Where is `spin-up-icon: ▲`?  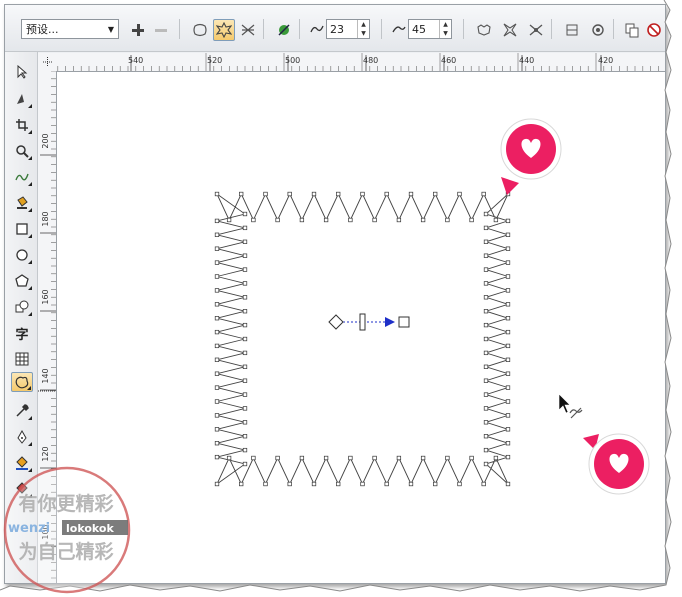 spin-up-icon: ▲ is located at coordinates (363, 24).